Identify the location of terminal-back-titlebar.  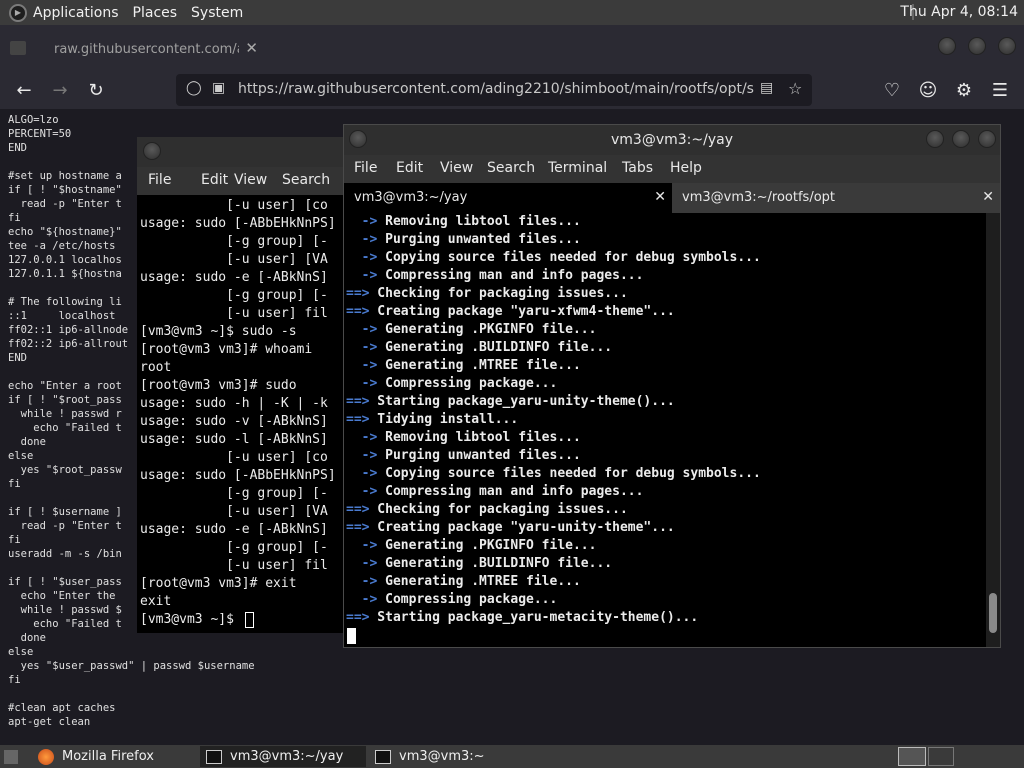
(247, 152).